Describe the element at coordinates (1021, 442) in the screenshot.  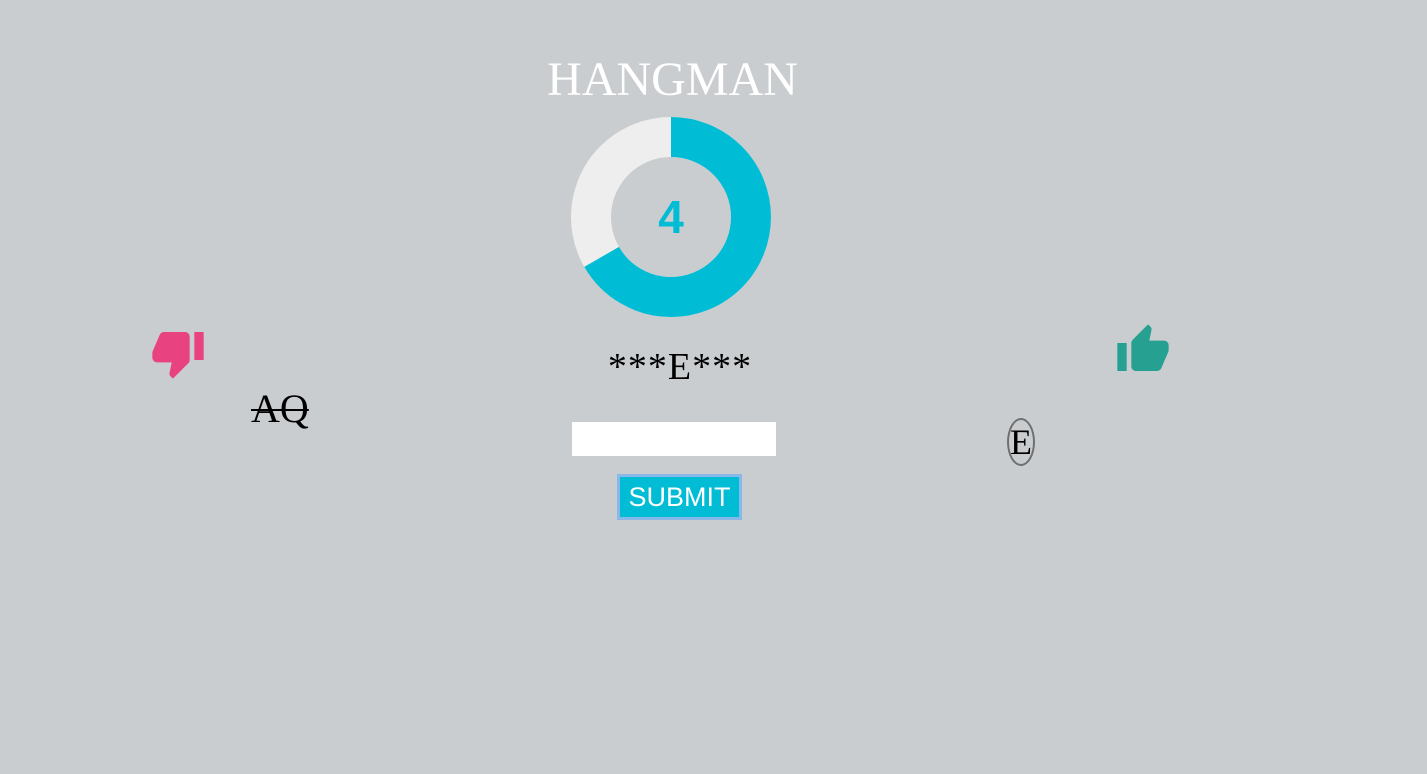
I see `correct-letter: E` at that location.